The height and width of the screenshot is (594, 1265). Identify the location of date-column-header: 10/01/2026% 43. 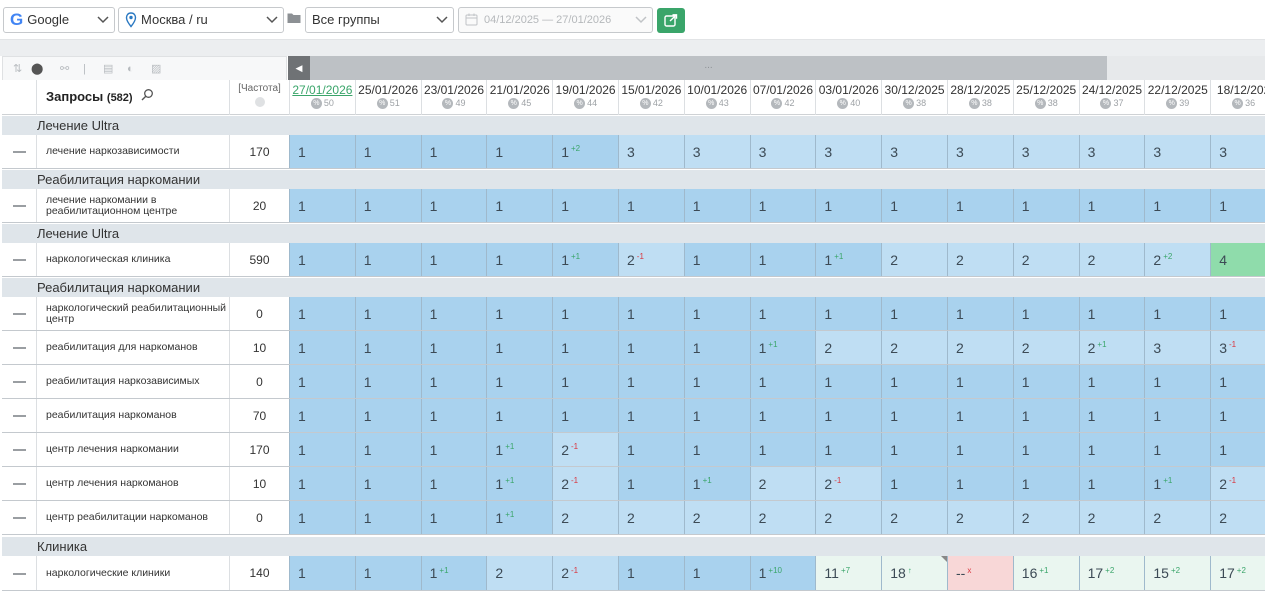
(716, 97).